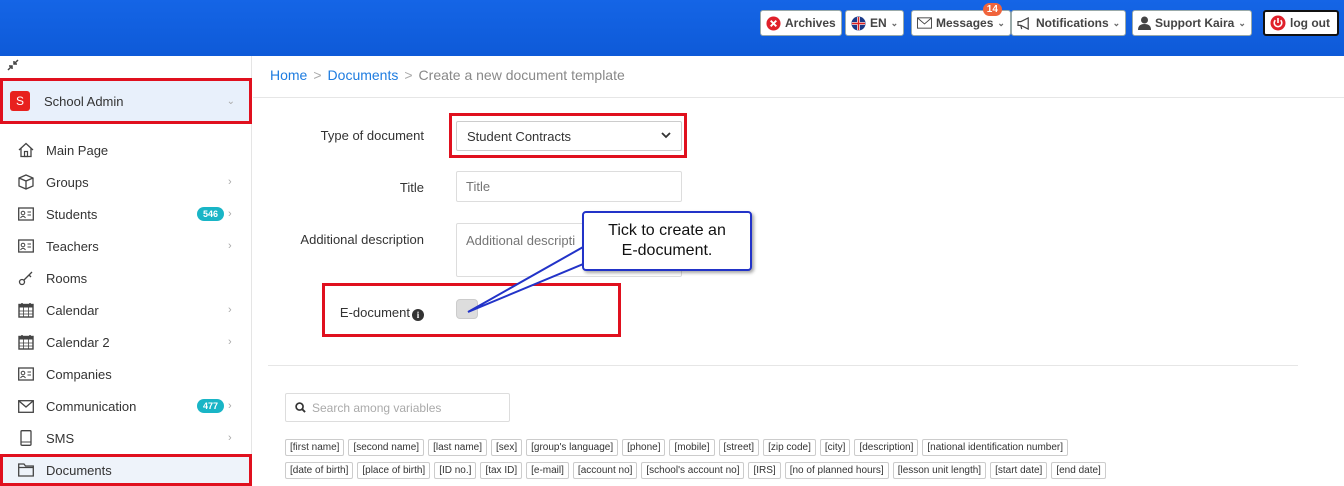 This screenshot has width=1344, height=486. I want to click on variable-tag: [tax ID], so click(501, 470).